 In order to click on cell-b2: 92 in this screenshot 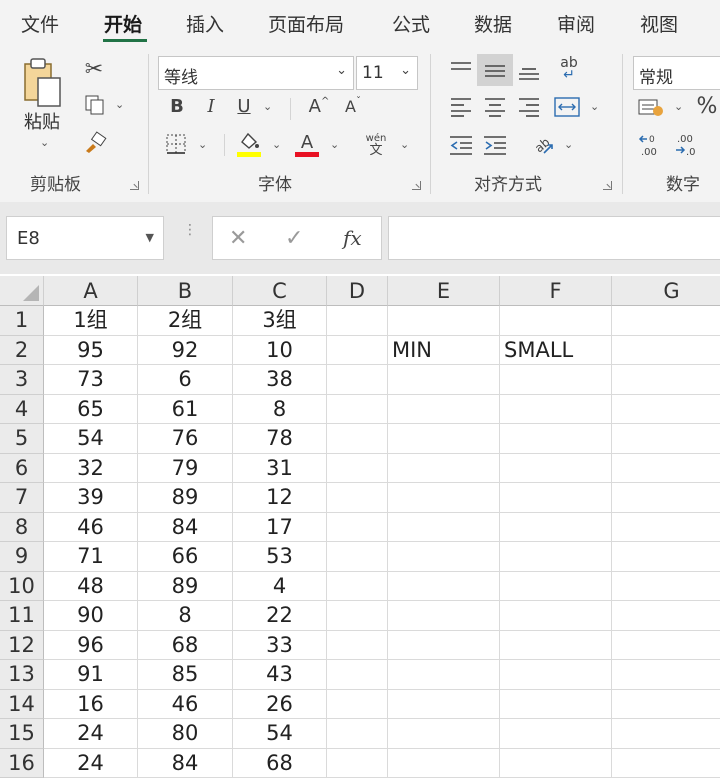, I will do `click(185, 350)`.